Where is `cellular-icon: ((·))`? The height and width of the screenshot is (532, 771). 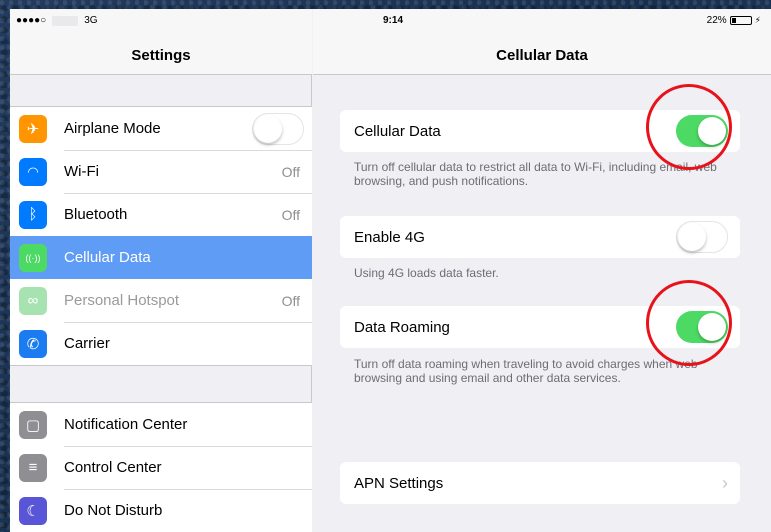
cellular-icon: ((·)) is located at coordinates (33, 257).